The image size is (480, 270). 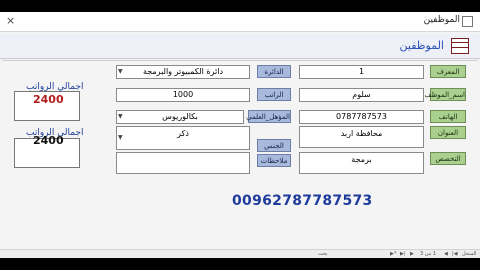 I want to click on prev-record-icon: ◀, so click(x=446, y=254).